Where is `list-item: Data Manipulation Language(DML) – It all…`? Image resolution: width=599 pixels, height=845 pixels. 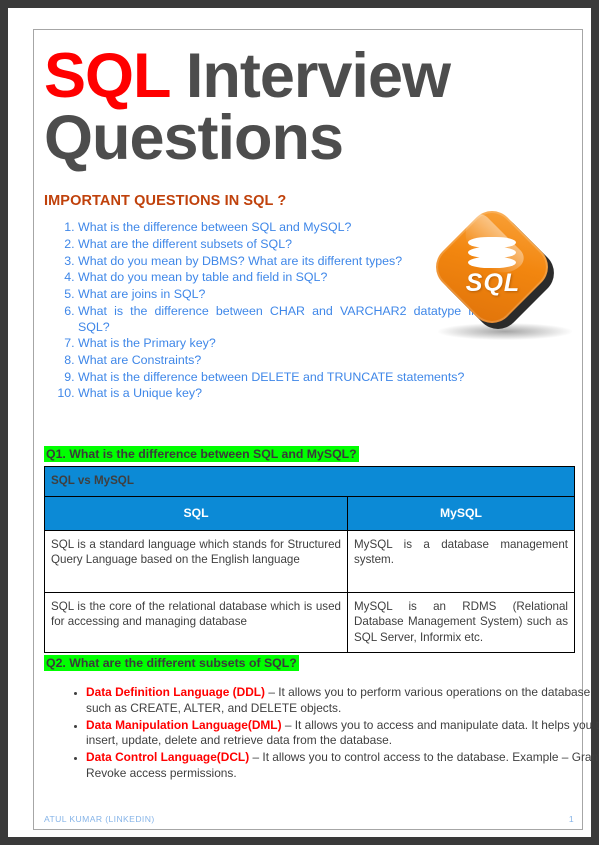 list-item: Data Manipulation Language(DML) – It all… is located at coordinates (342, 734).